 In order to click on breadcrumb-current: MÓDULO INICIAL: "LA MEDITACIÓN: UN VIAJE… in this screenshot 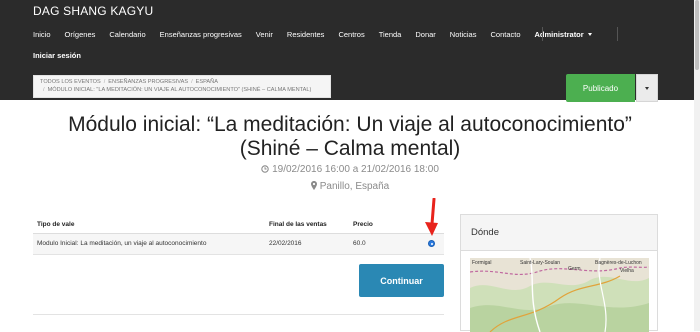, I will do `click(179, 90)`.